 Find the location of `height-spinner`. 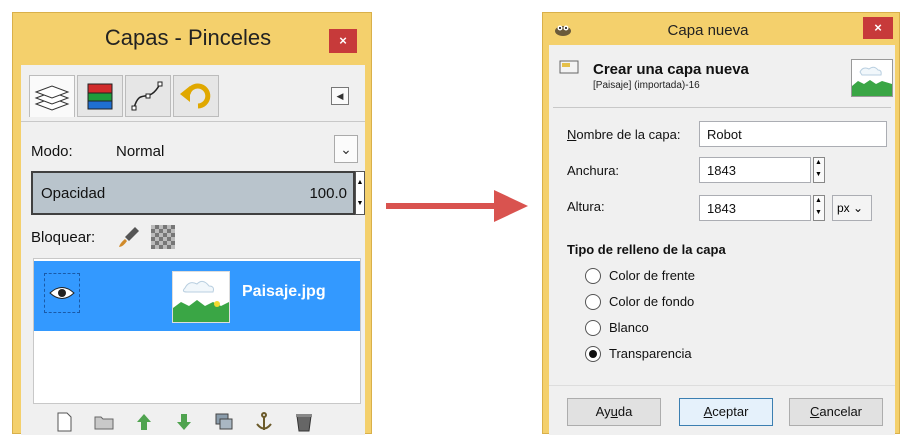

height-spinner is located at coordinates (819, 208).